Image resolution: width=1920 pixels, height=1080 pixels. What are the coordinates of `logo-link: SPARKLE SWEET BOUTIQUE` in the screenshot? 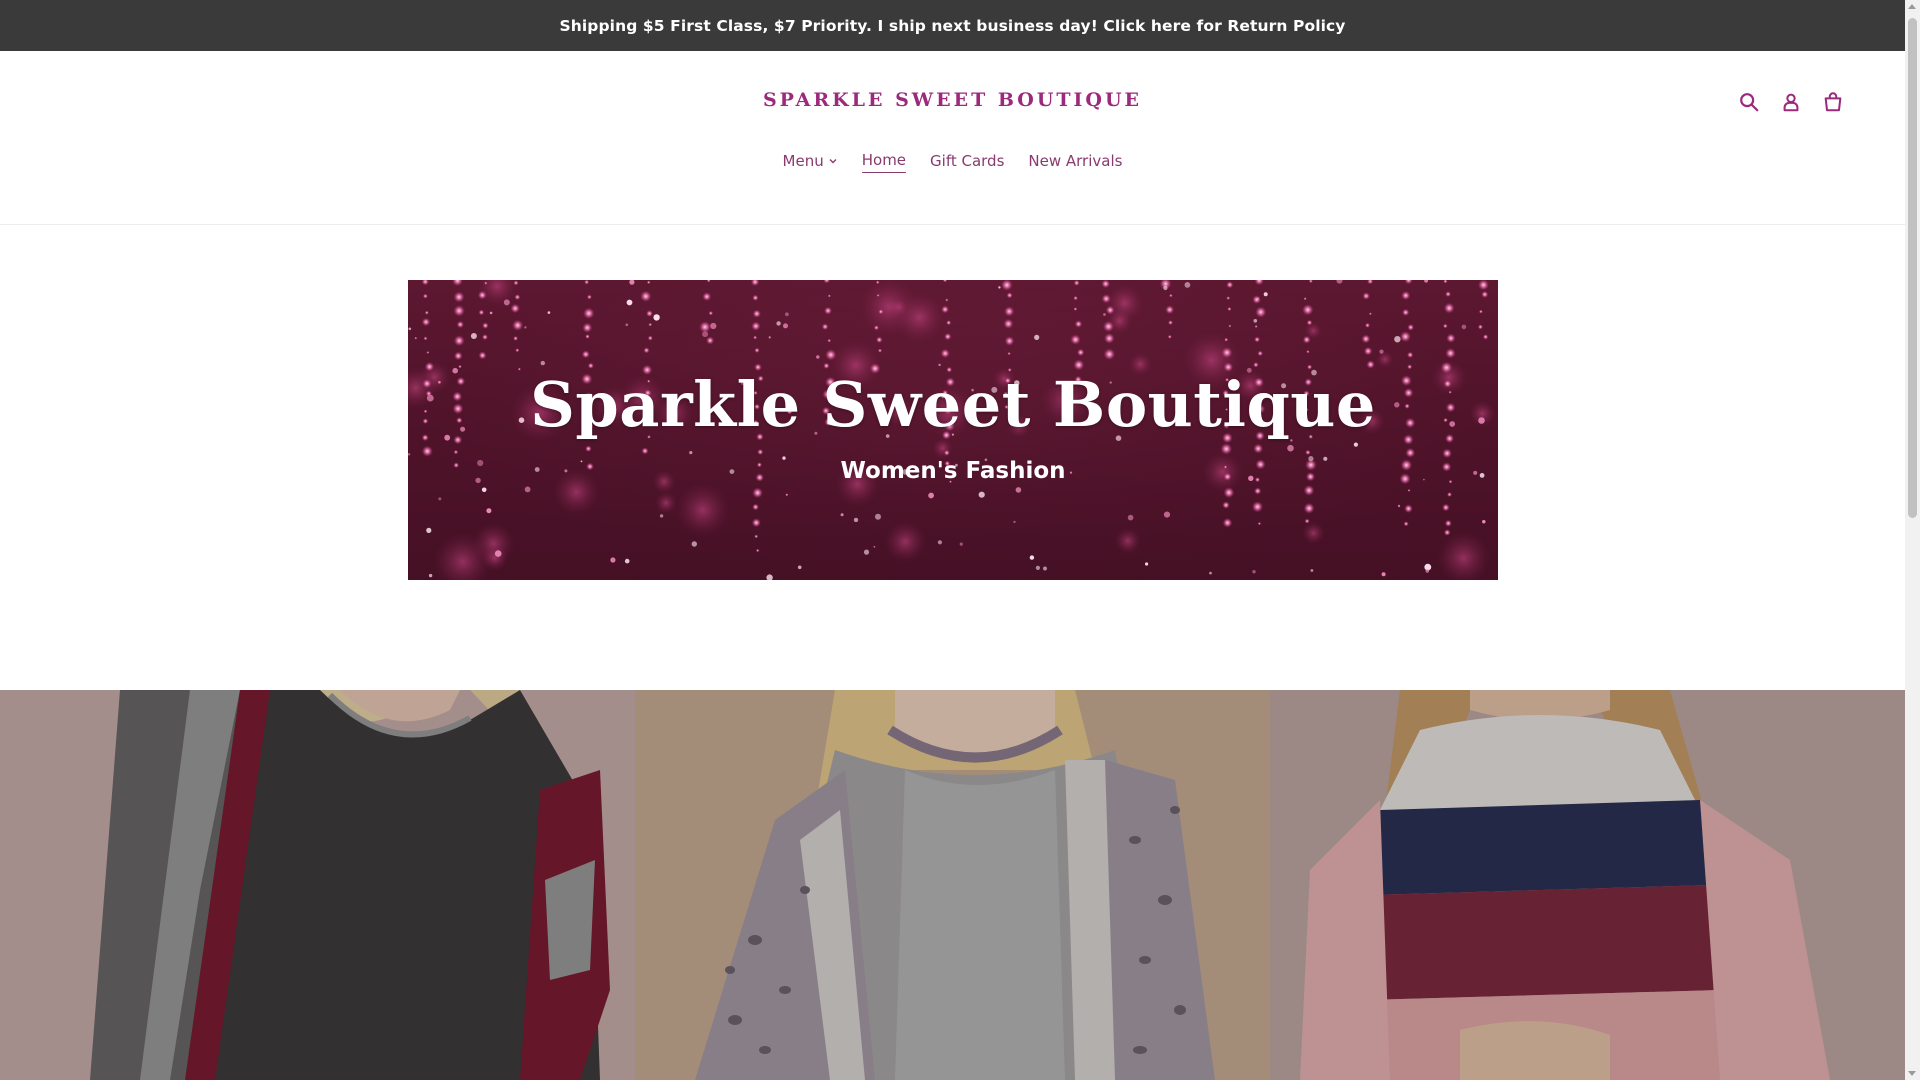 It's located at (952, 100).